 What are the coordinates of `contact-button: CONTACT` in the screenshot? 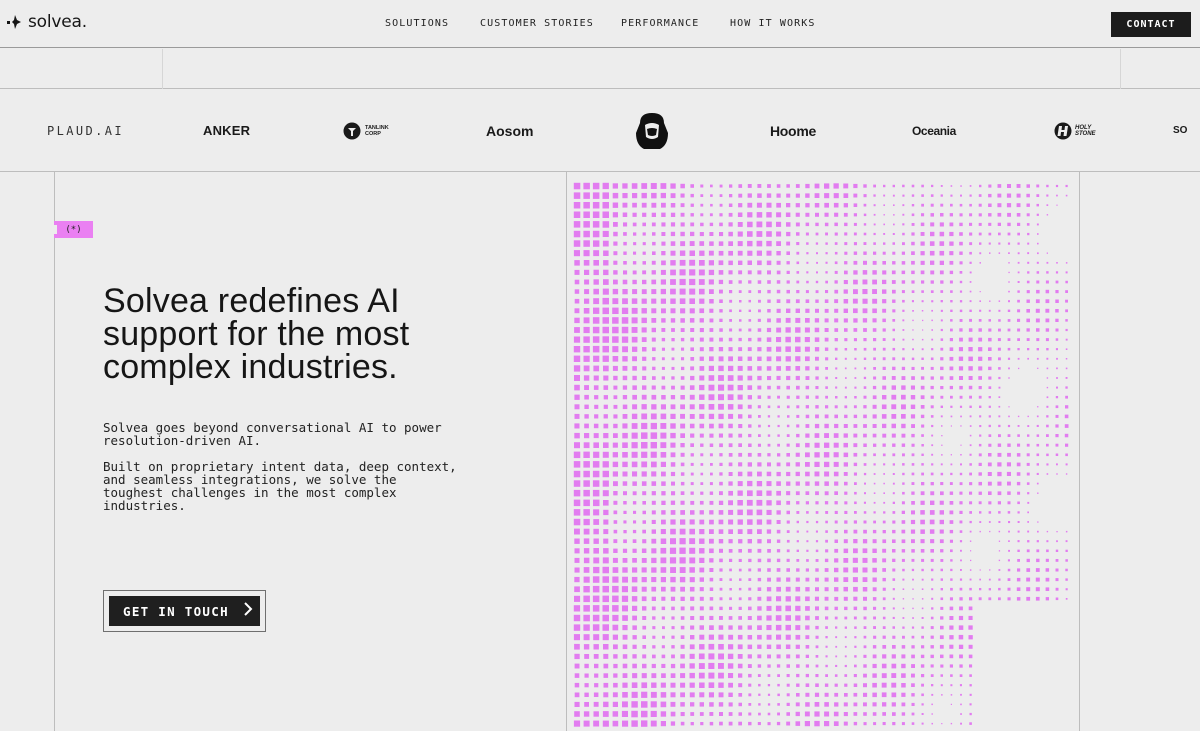 It's located at (1151, 24).